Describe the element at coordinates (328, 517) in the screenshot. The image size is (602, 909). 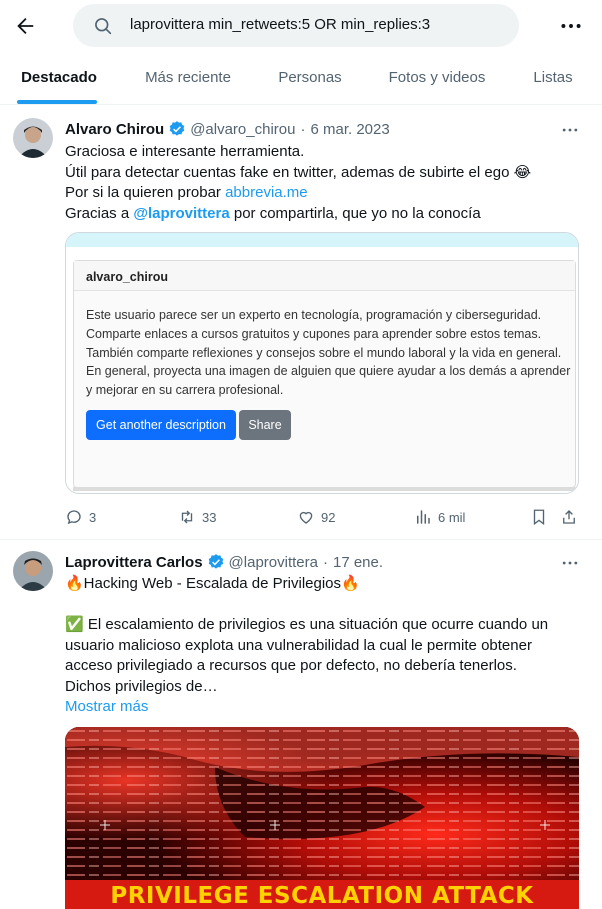
I see `like-count: 92` at that location.